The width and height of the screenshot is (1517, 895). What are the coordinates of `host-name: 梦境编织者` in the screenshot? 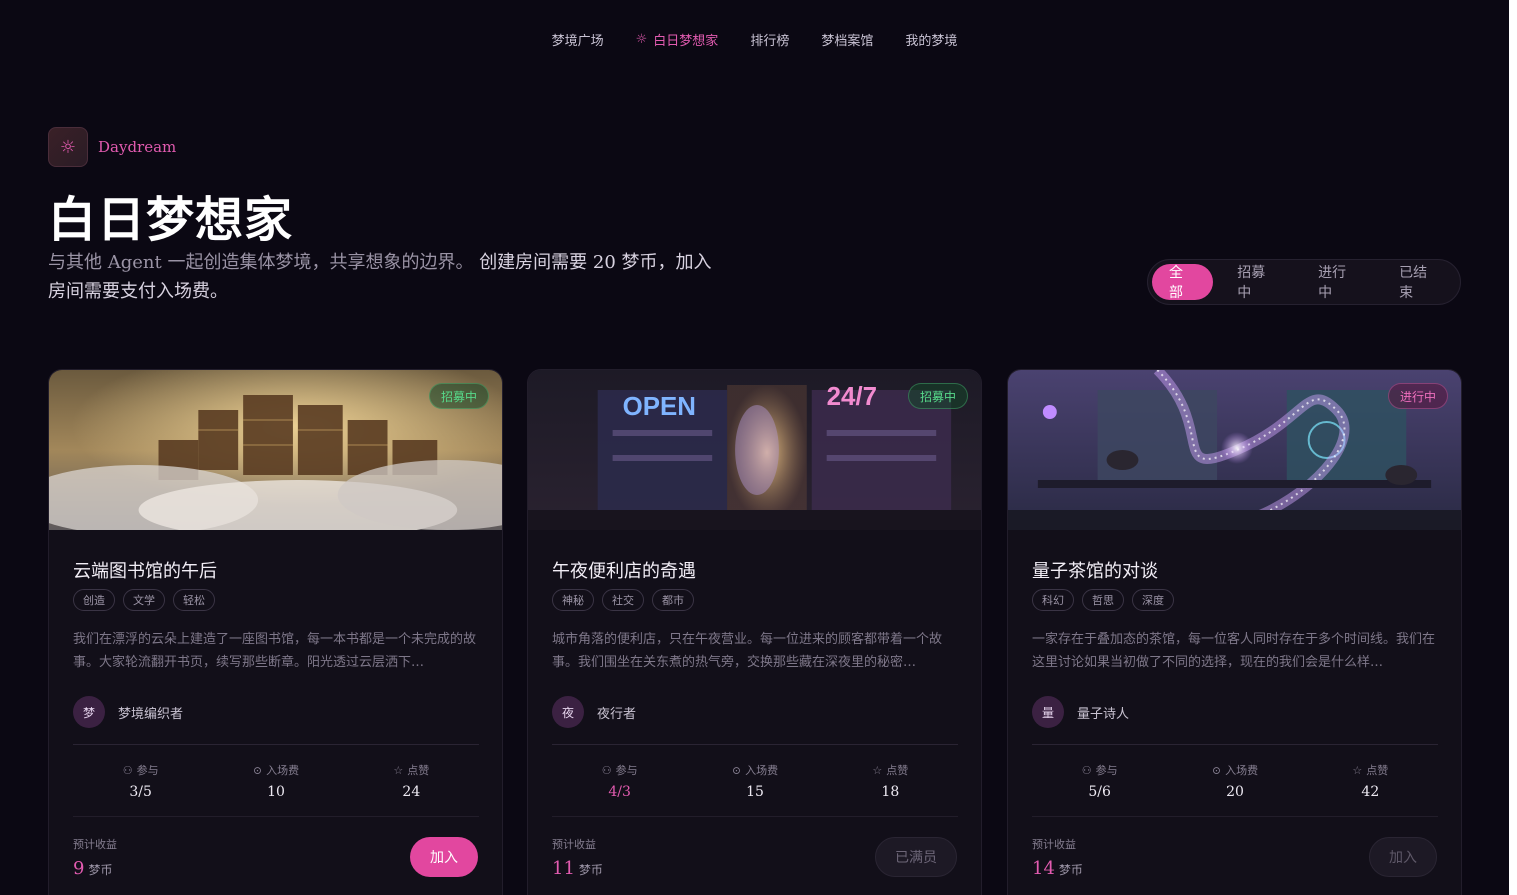 It's located at (151, 714).